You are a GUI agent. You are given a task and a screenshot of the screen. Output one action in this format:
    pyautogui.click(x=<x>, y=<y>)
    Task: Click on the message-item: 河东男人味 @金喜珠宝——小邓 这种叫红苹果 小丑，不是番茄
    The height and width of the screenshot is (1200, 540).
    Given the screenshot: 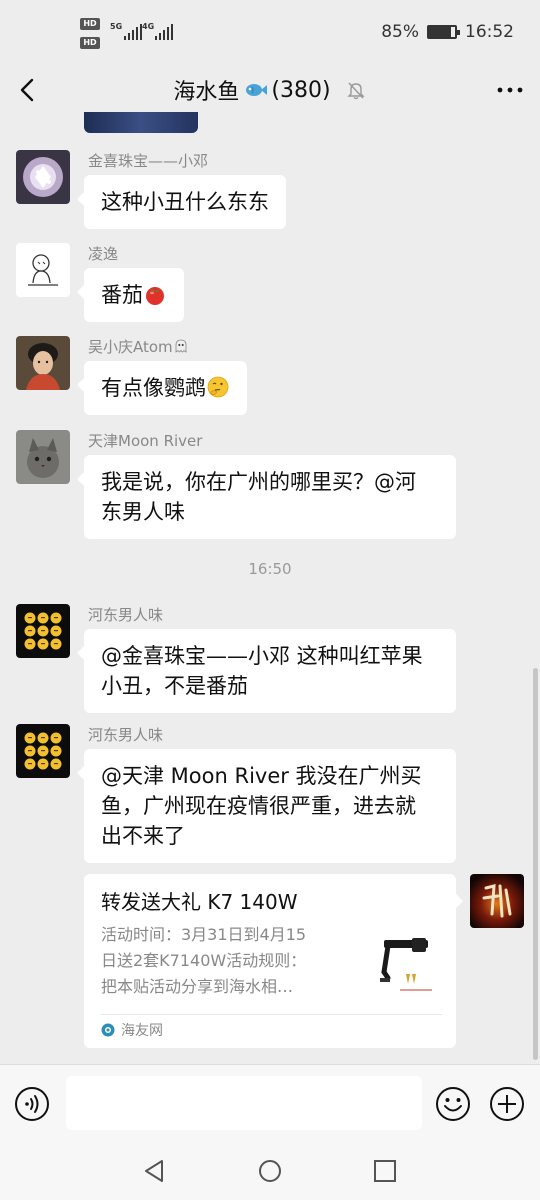 What is the action you would take?
    pyautogui.click(x=246, y=659)
    